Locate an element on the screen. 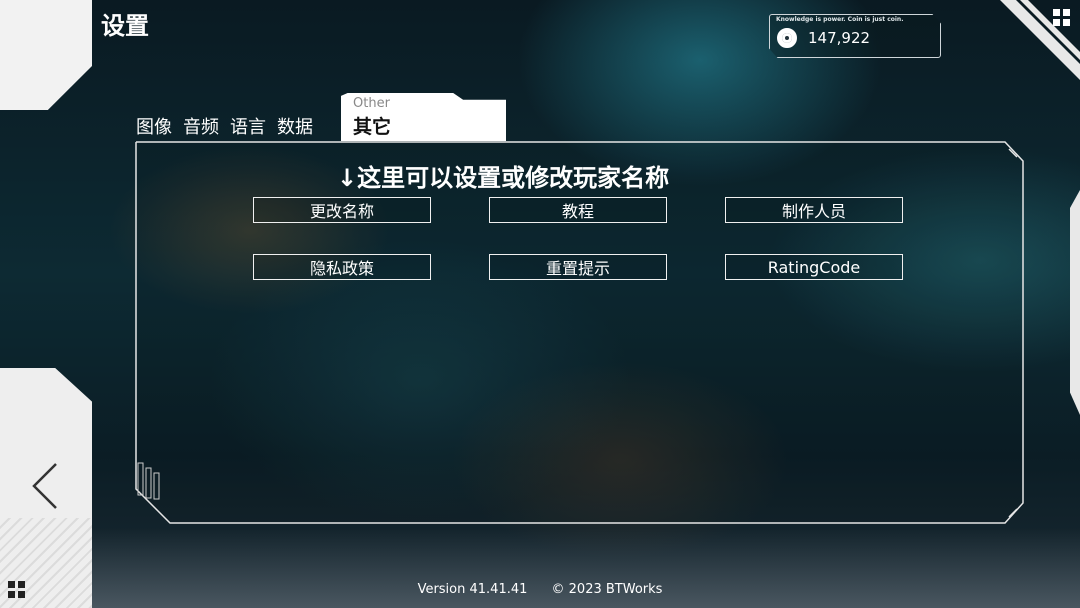 This screenshot has width=1080, height=608. page-title: 设置 is located at coordinates (125, 26).